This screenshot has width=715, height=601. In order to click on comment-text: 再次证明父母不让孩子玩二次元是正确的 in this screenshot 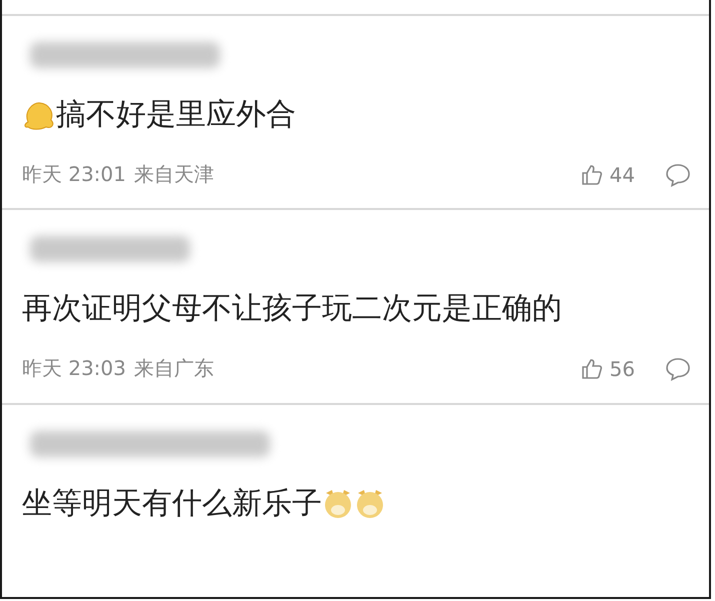, I will do `click(292, 309)`.